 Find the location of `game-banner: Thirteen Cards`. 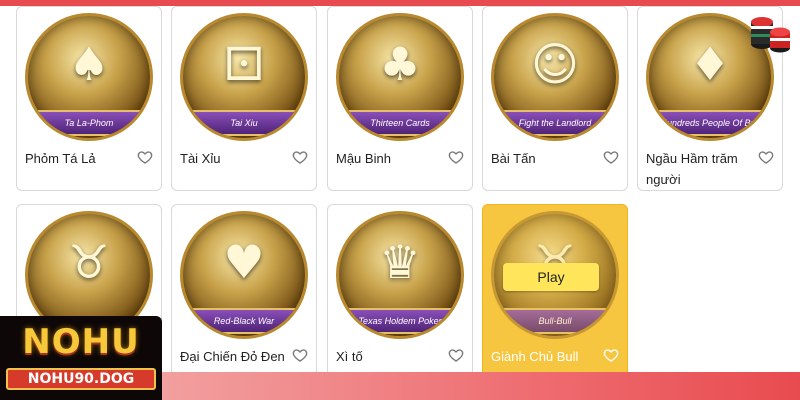

game-banner: Thirteen Cards is located at coordinates (400, 123).